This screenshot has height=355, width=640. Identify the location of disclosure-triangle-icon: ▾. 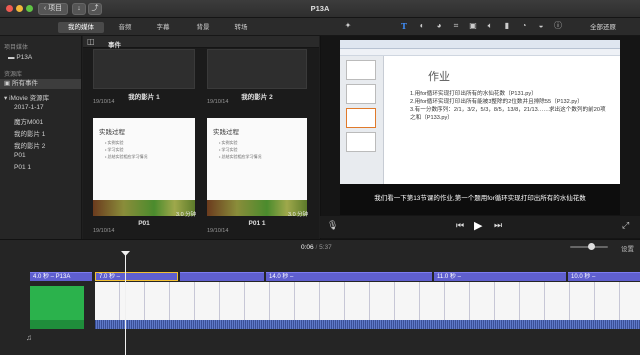
(6, 98).